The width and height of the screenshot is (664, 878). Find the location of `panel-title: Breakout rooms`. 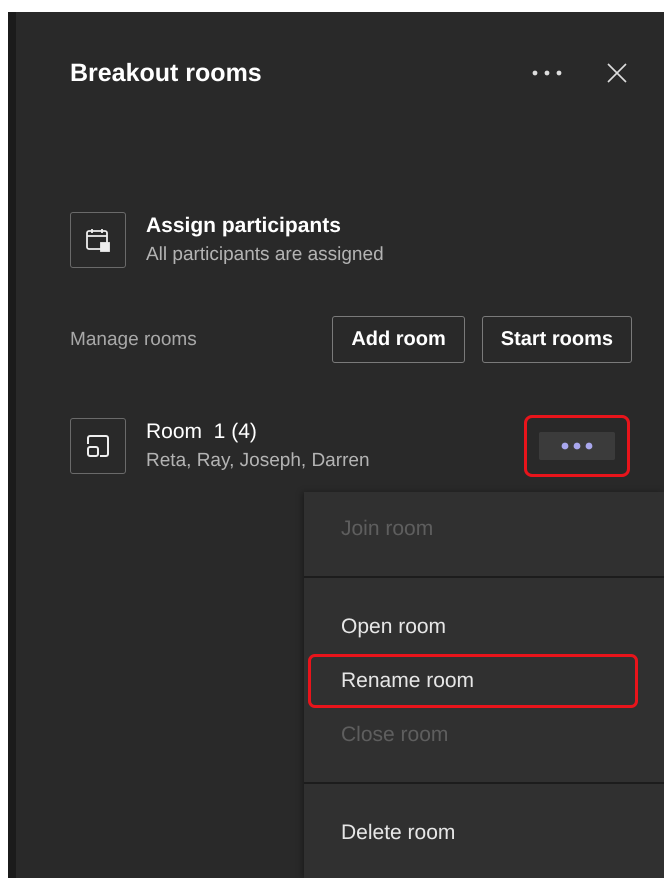

panel-title: Breakout rooms is located at coordinates (166, 73).